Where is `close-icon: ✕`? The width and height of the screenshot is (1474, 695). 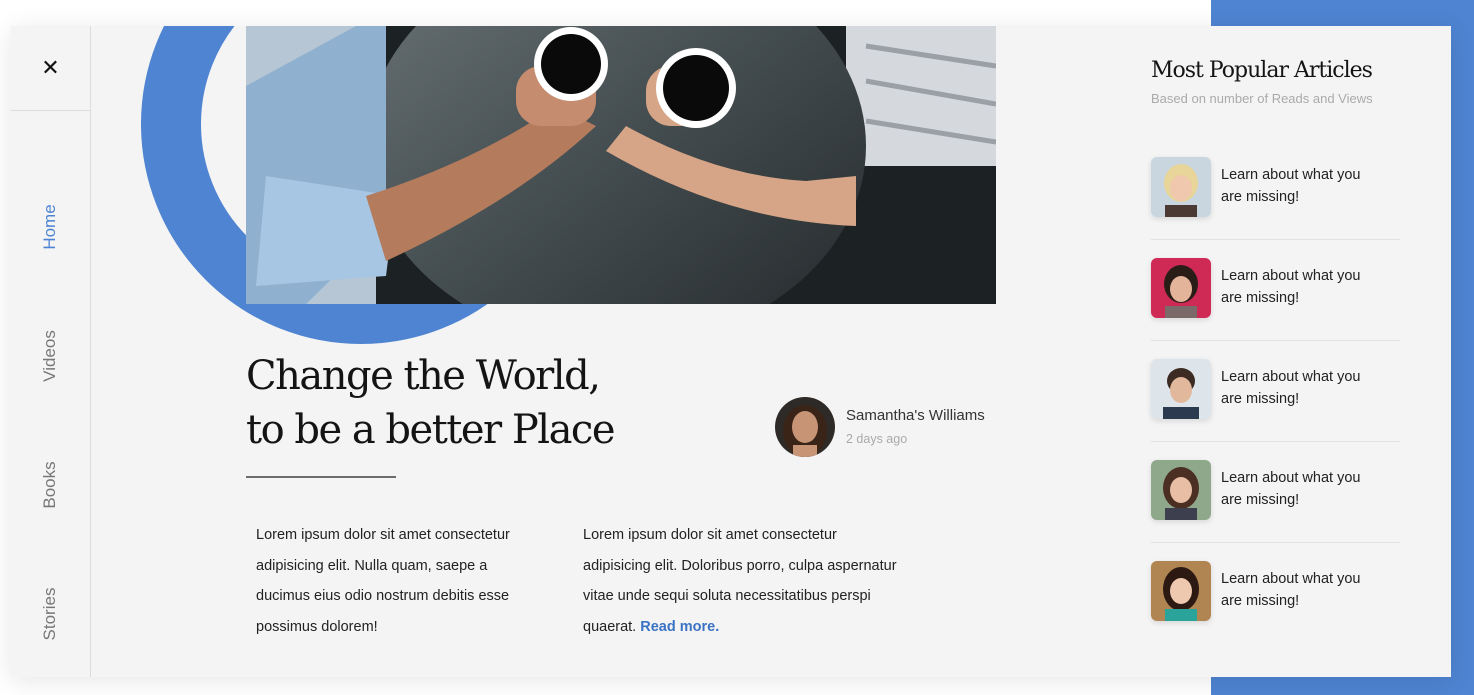 close-icon: ✕ is located at coordinates (50, 68).